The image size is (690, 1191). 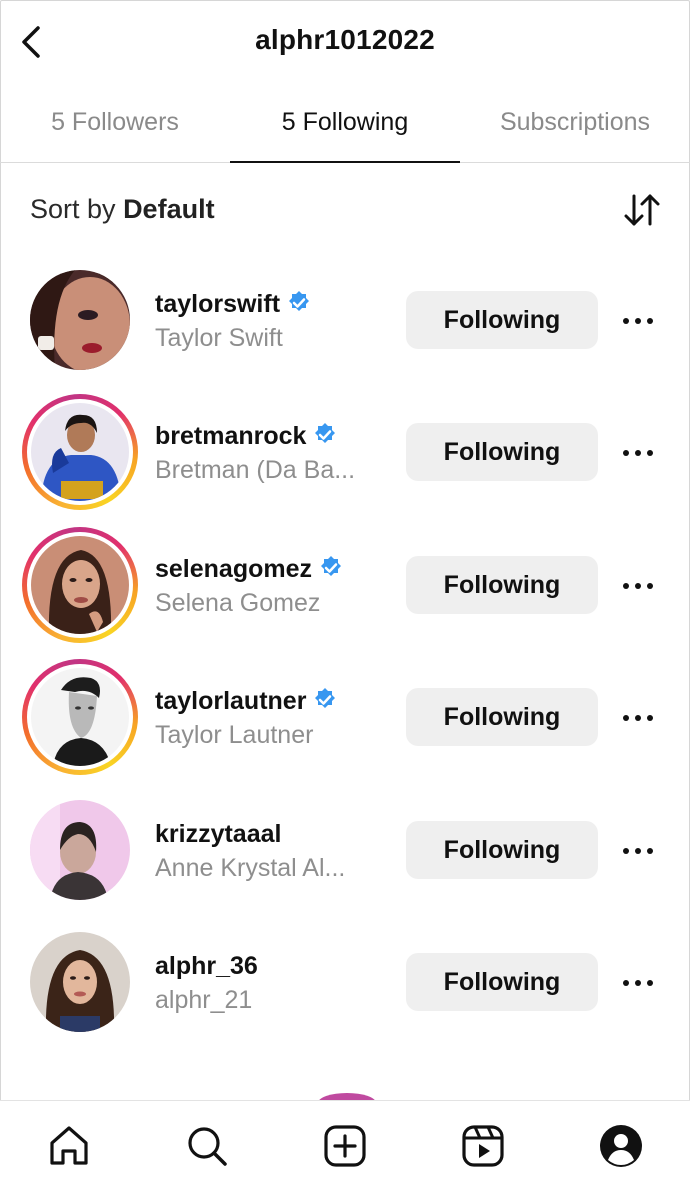 I want to click on sort-value: Default, so click(x=169, y=209).